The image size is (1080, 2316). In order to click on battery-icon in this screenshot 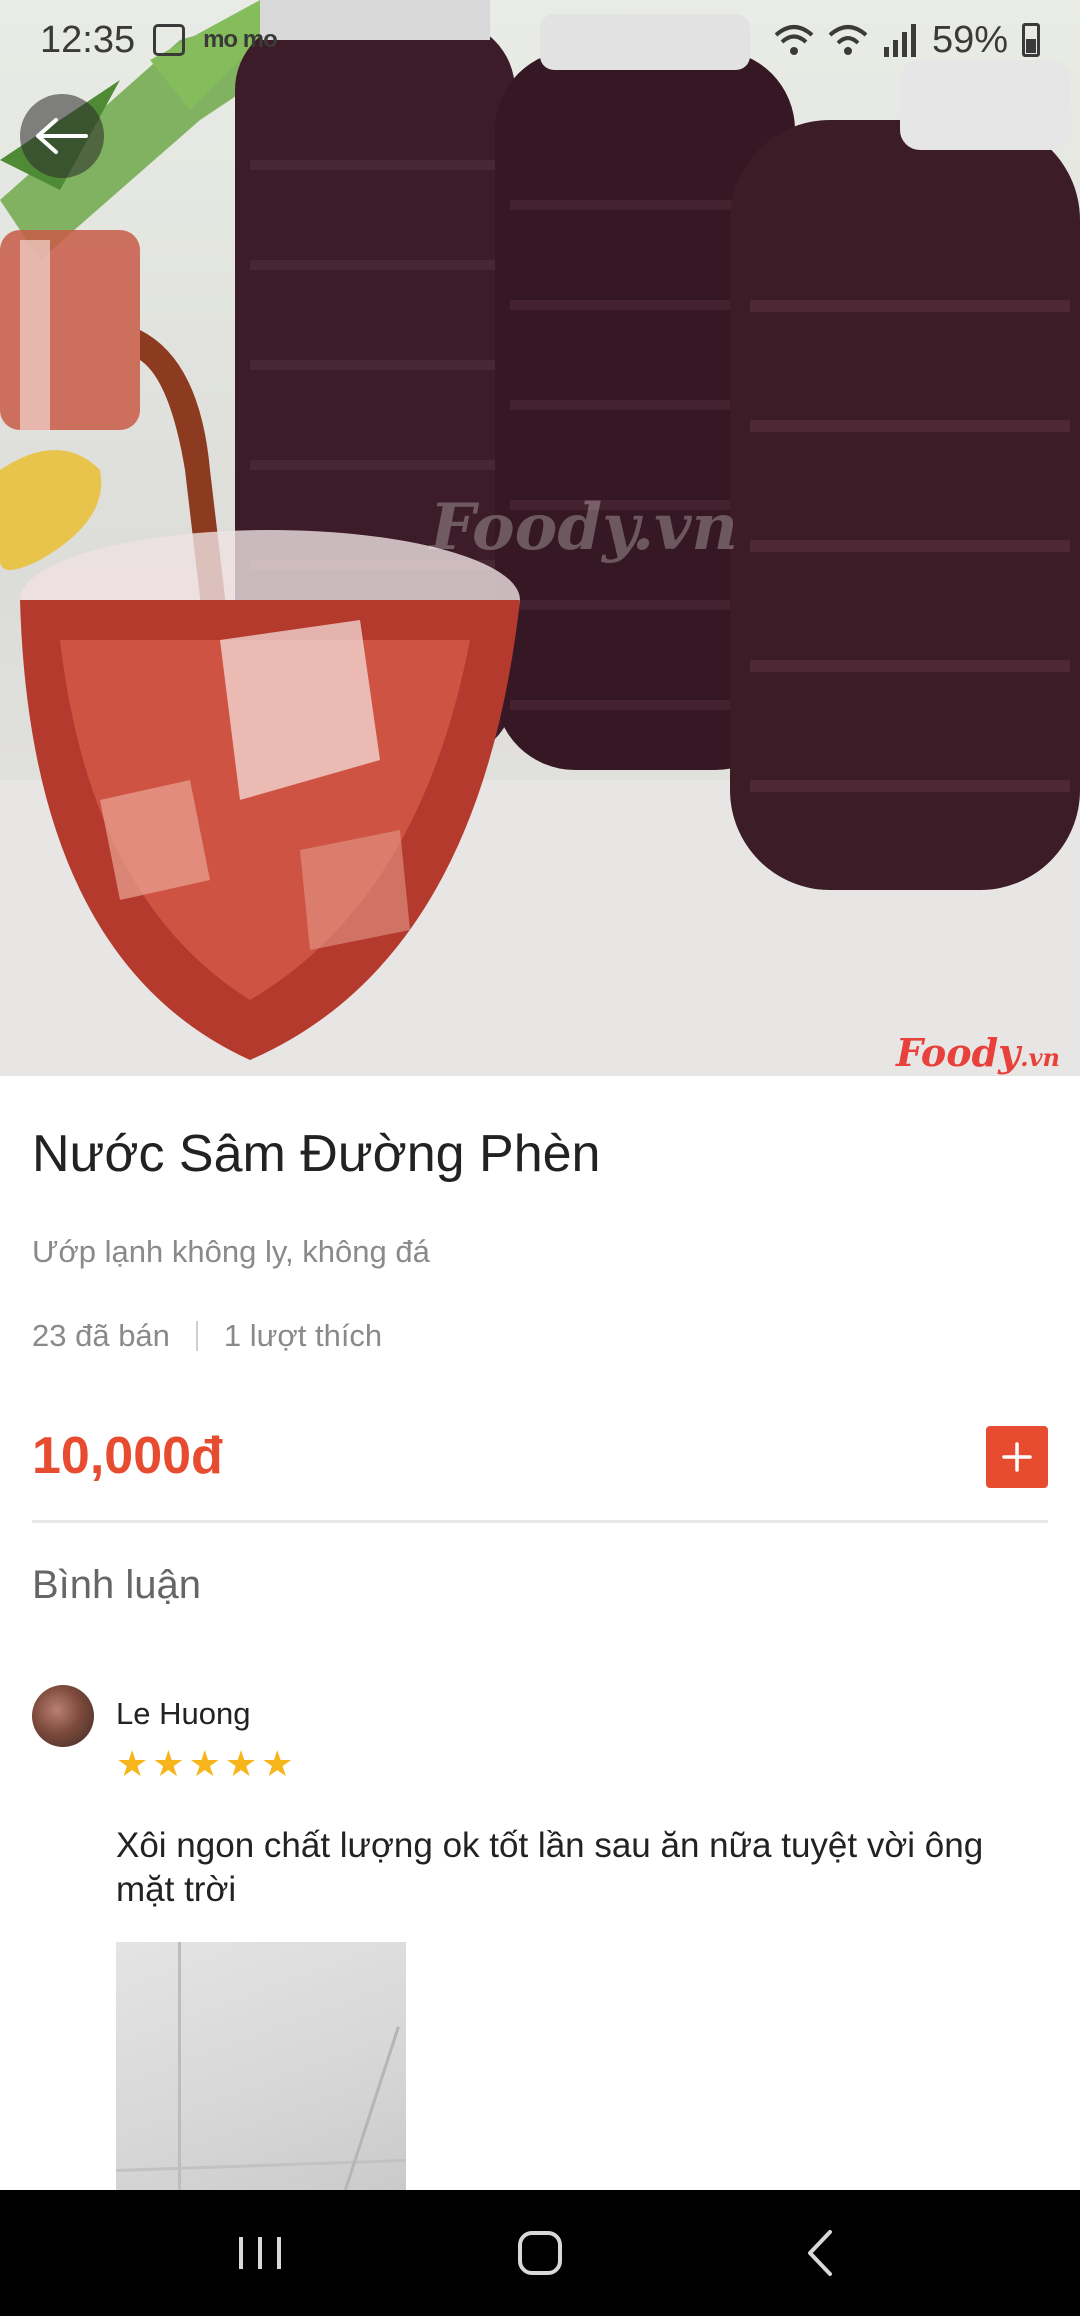, I will do `click(1031, 40)`.